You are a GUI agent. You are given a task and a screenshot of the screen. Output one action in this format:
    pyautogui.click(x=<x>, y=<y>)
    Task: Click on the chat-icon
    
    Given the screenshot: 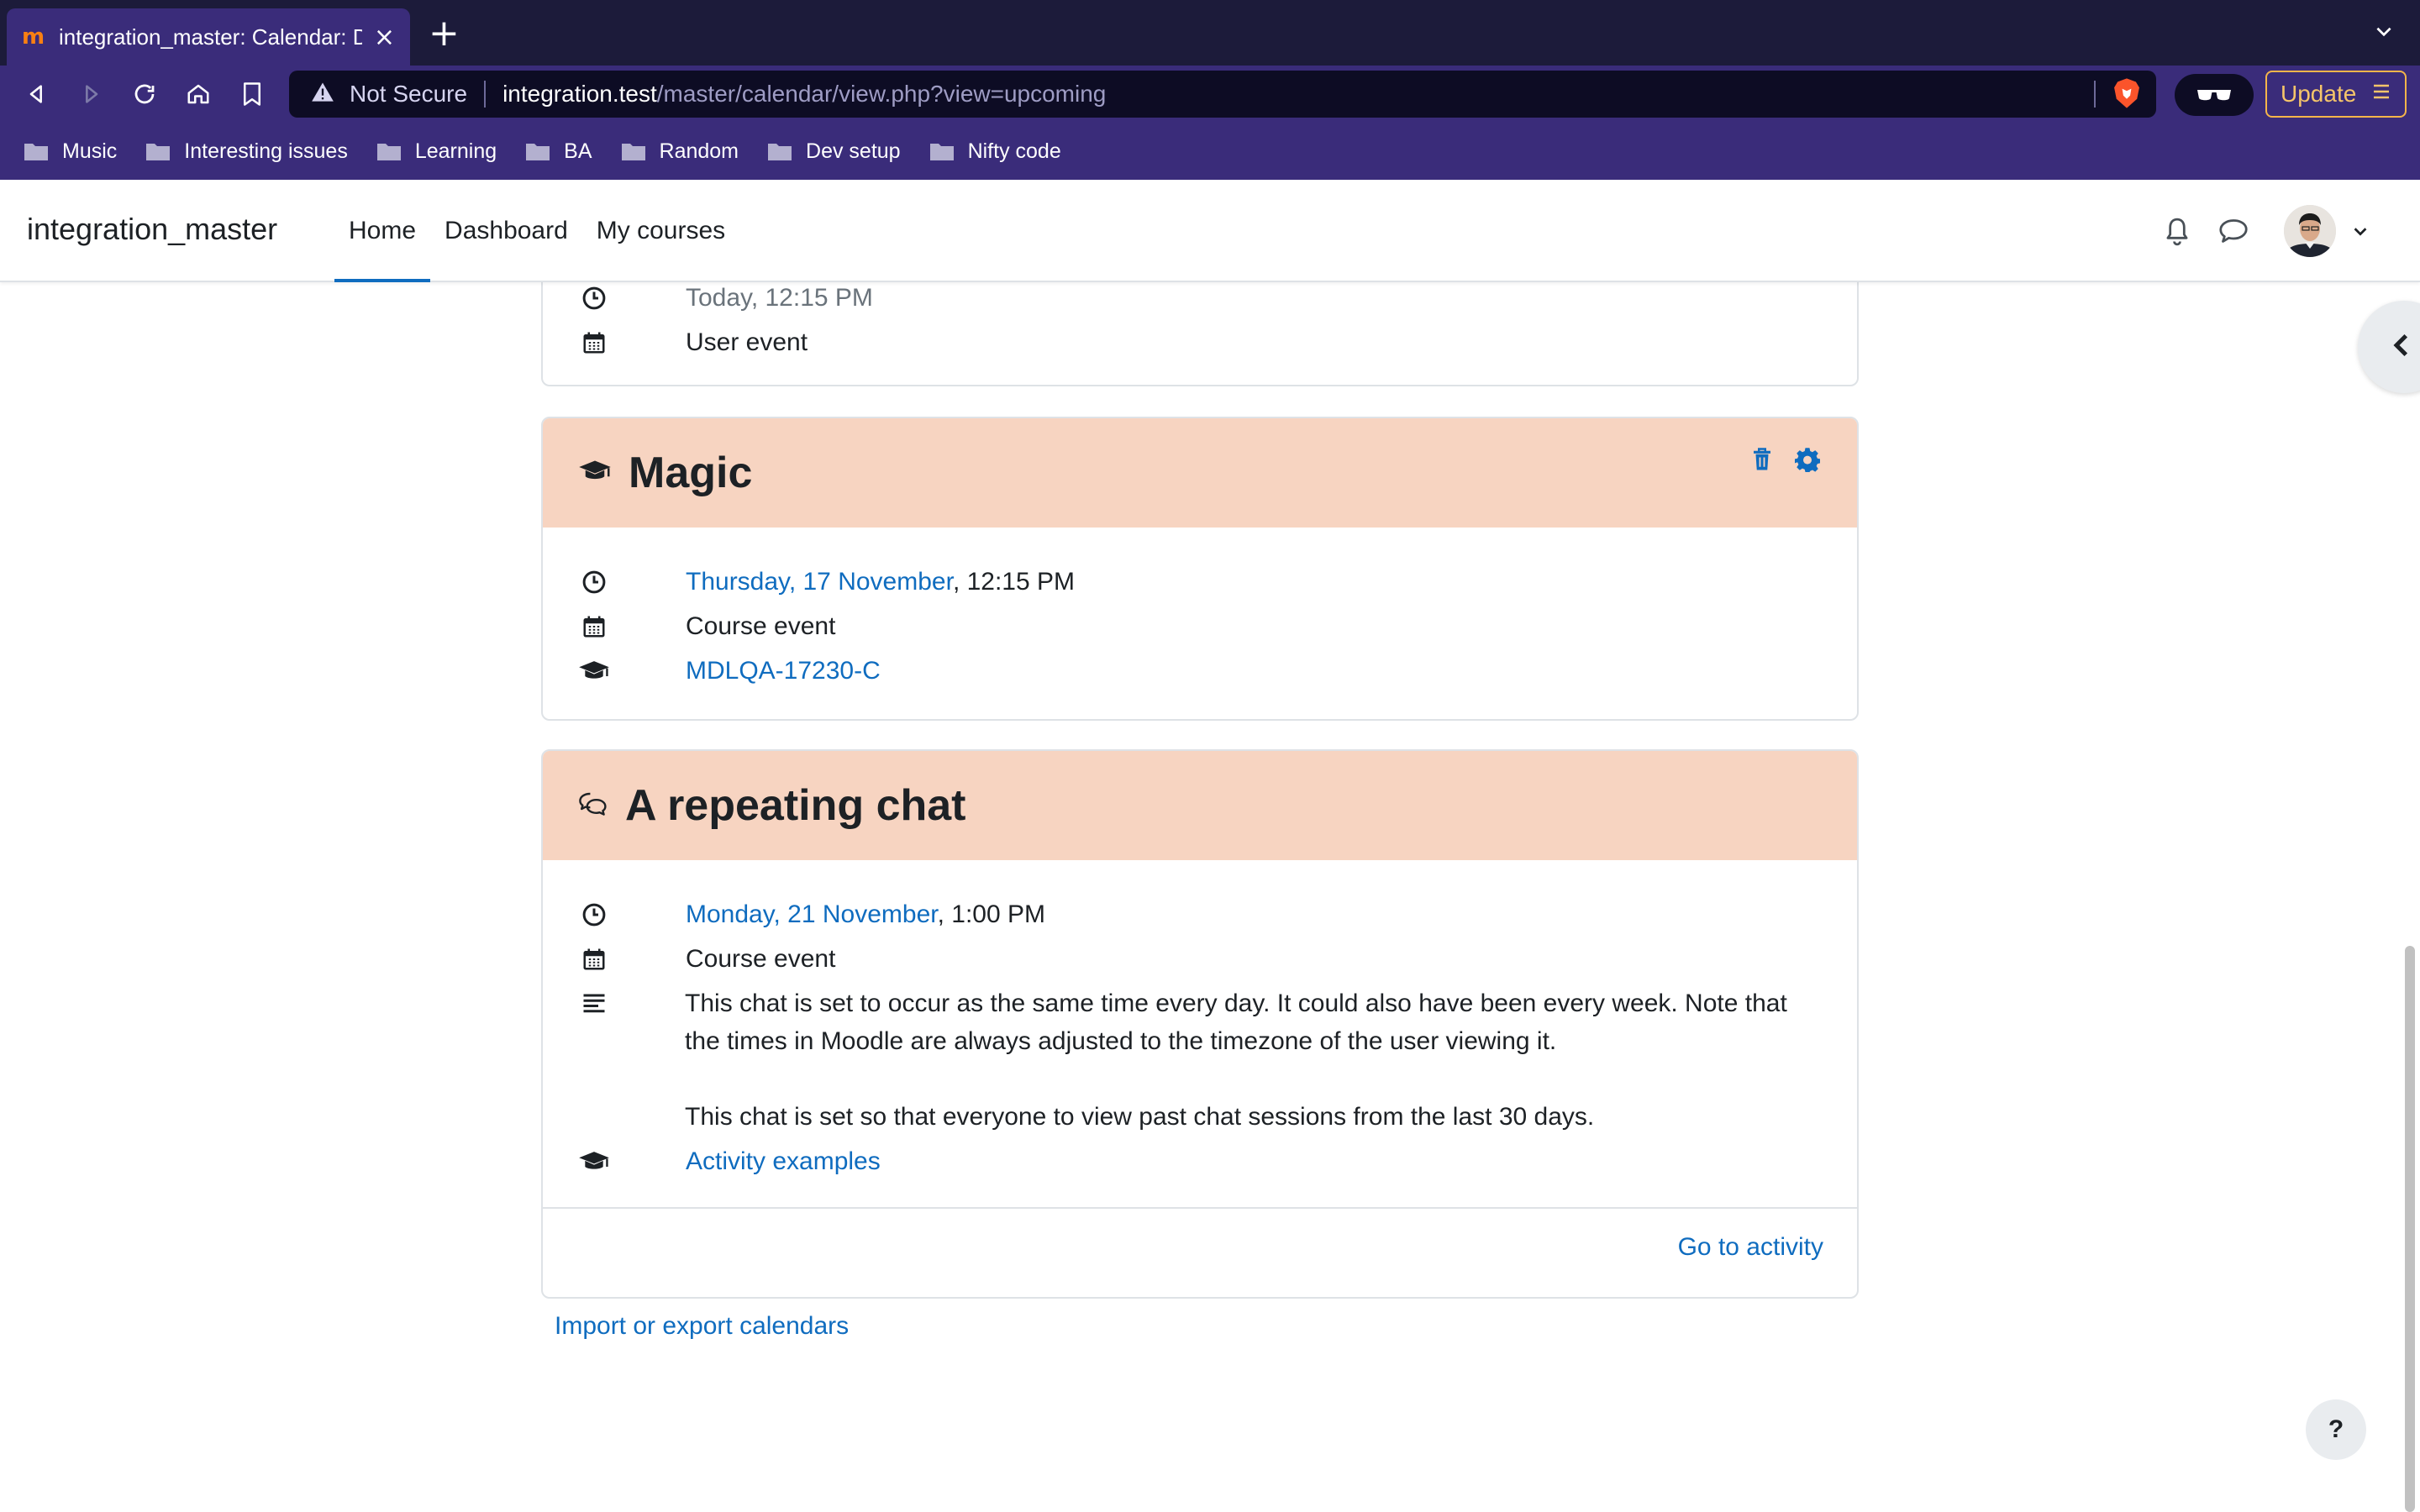 What is the action you would take?
    pyautogui.click(x=593, y=806)
    